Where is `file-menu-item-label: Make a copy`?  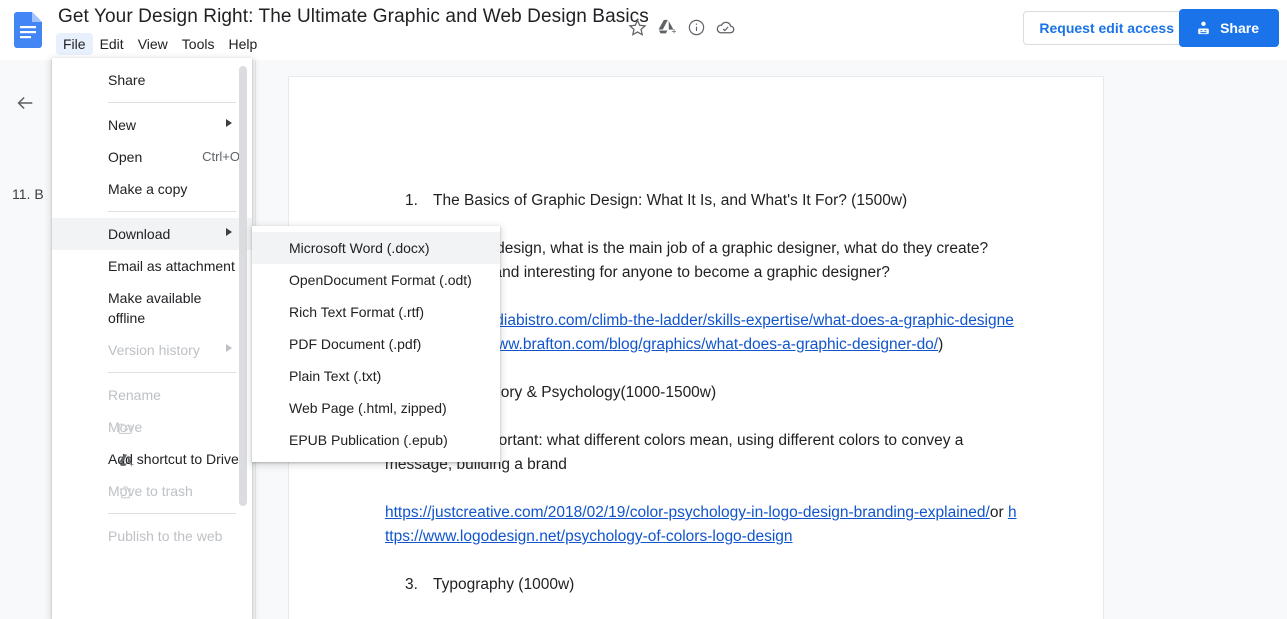
file-menu-item-label: Make a copy is located at coordinates (148, 189).